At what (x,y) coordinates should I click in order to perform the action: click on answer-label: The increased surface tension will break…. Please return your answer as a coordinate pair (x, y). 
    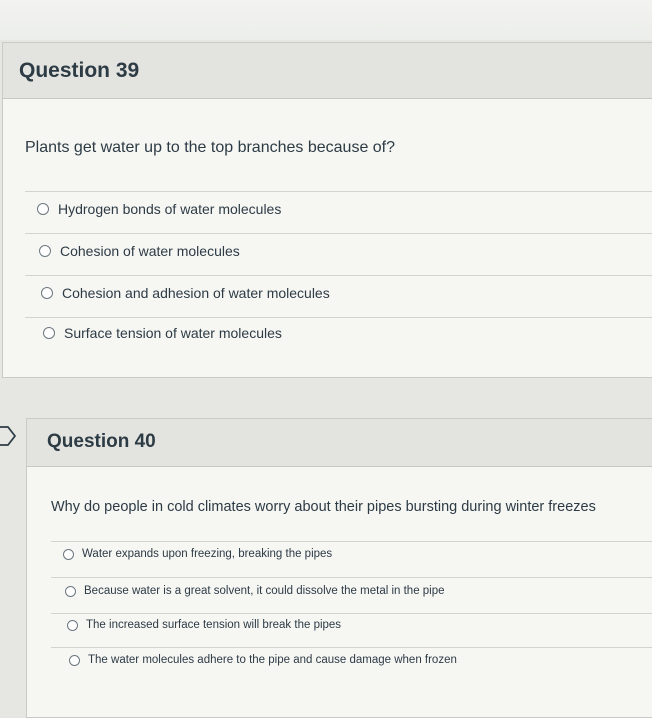
    Looking at the image, I should click on (214, 625).